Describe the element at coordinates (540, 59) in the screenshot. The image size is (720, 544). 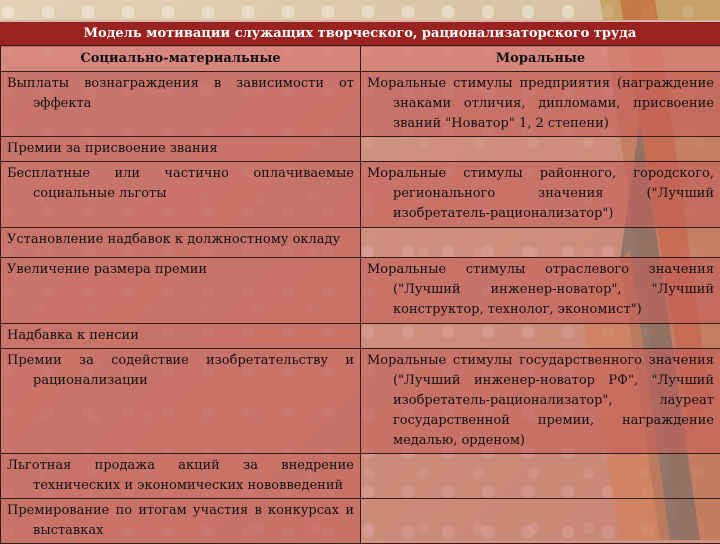
I see `column-header: Моральные` at that location.